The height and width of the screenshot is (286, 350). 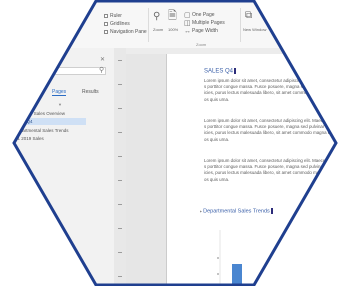 I want to click on zoom-button-label: Zoom, so click(x=158, y=29).